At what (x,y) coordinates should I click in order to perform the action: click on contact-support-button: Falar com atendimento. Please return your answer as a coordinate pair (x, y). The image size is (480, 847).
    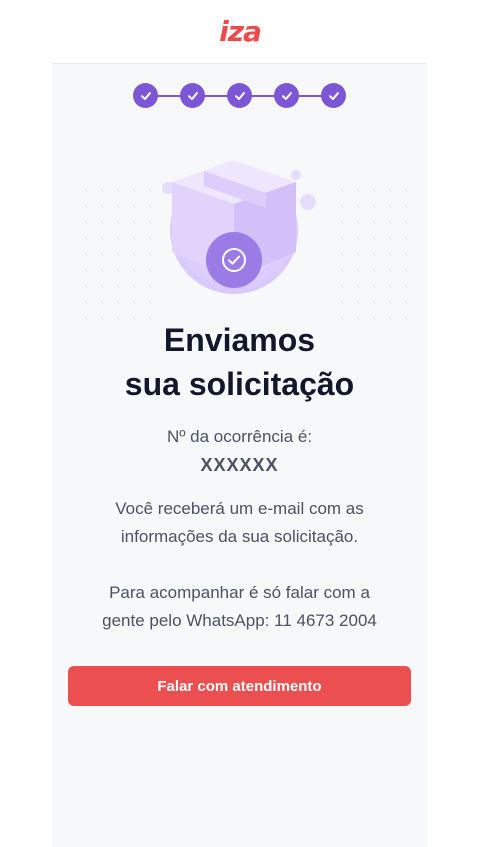
    Looking at the image, I should click on (239, 686).